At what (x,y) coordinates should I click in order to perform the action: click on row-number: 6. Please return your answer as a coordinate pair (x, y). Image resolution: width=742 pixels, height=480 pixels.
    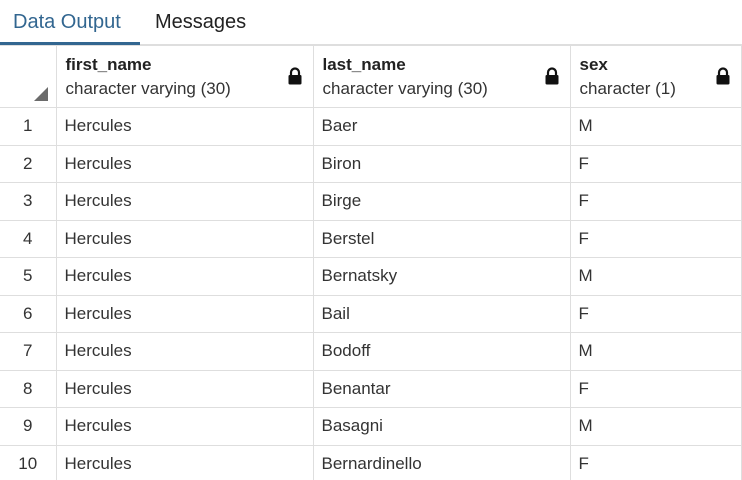
    Looking at the image, I should click on (28, 313).